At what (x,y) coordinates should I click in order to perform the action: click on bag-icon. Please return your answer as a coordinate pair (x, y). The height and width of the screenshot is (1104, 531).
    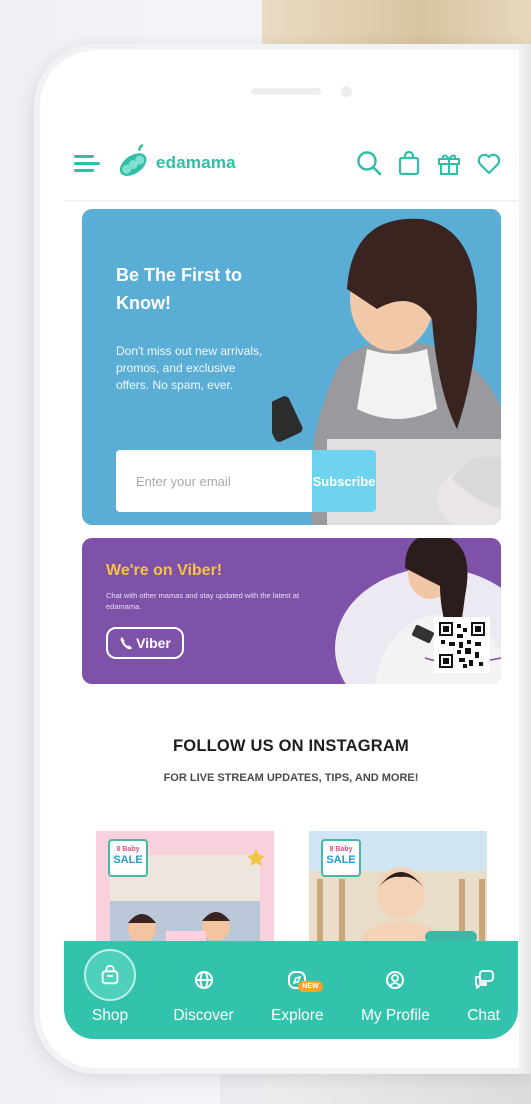
    Looking at the image, I should click on (409, 163).